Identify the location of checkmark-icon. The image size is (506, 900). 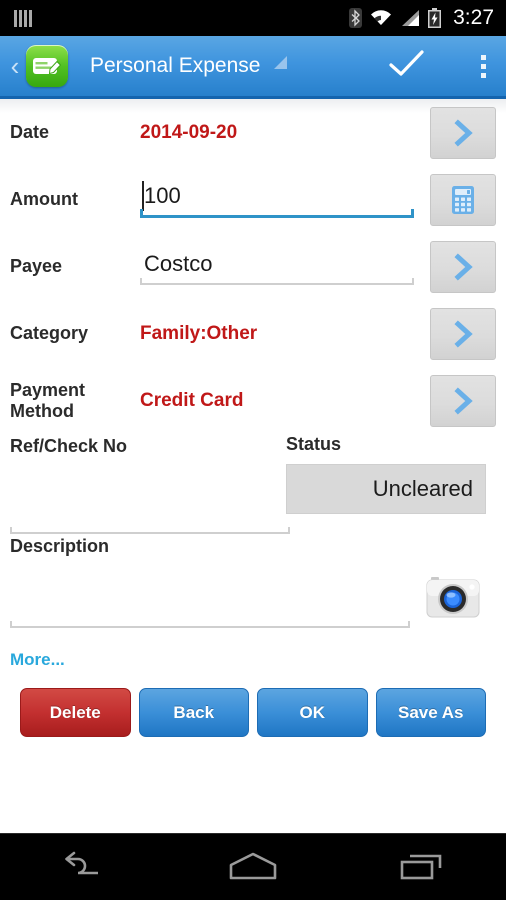
(406, 62).